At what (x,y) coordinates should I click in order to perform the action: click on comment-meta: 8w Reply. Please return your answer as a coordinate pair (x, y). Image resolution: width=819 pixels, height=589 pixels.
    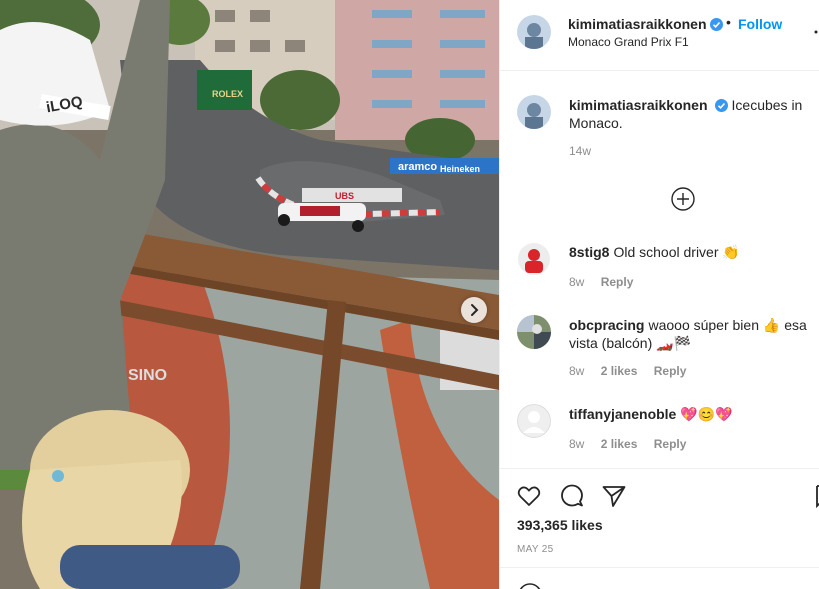
    Looking at the image, I should click on (607, 282).